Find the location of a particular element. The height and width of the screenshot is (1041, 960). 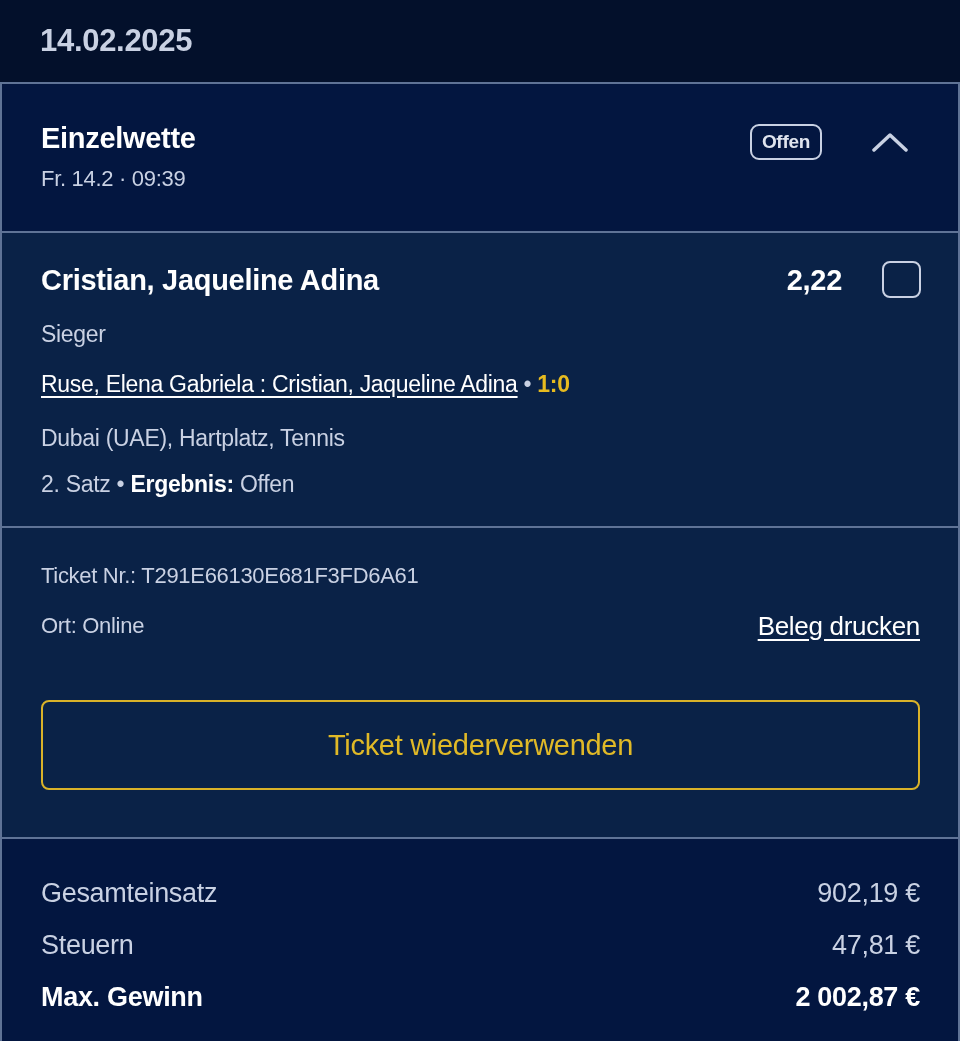

summary-label: Steuern is located at coordinates (87, 945).